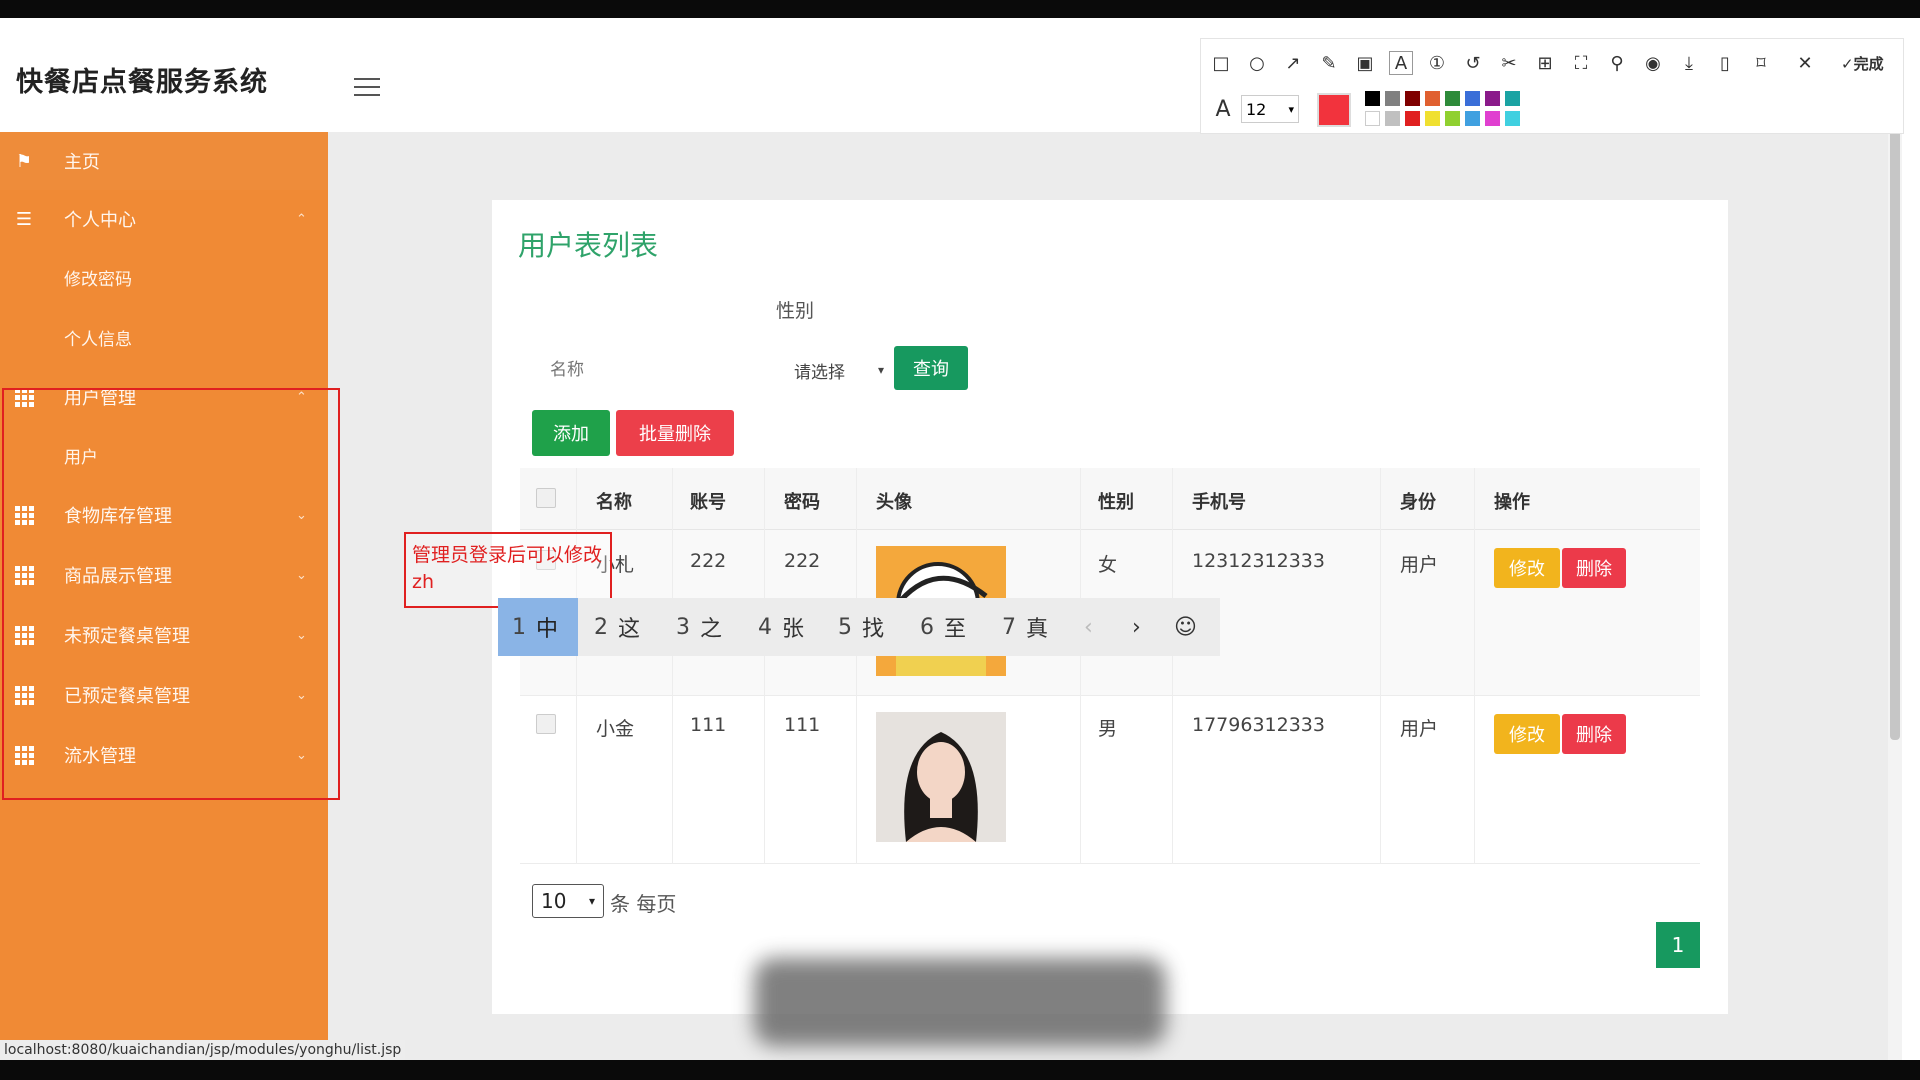  What do you see at coordinates (1581, 63) in the screenshot?
I see `fullscreen-icon: ⛶` at bounding box center [1581, 63].